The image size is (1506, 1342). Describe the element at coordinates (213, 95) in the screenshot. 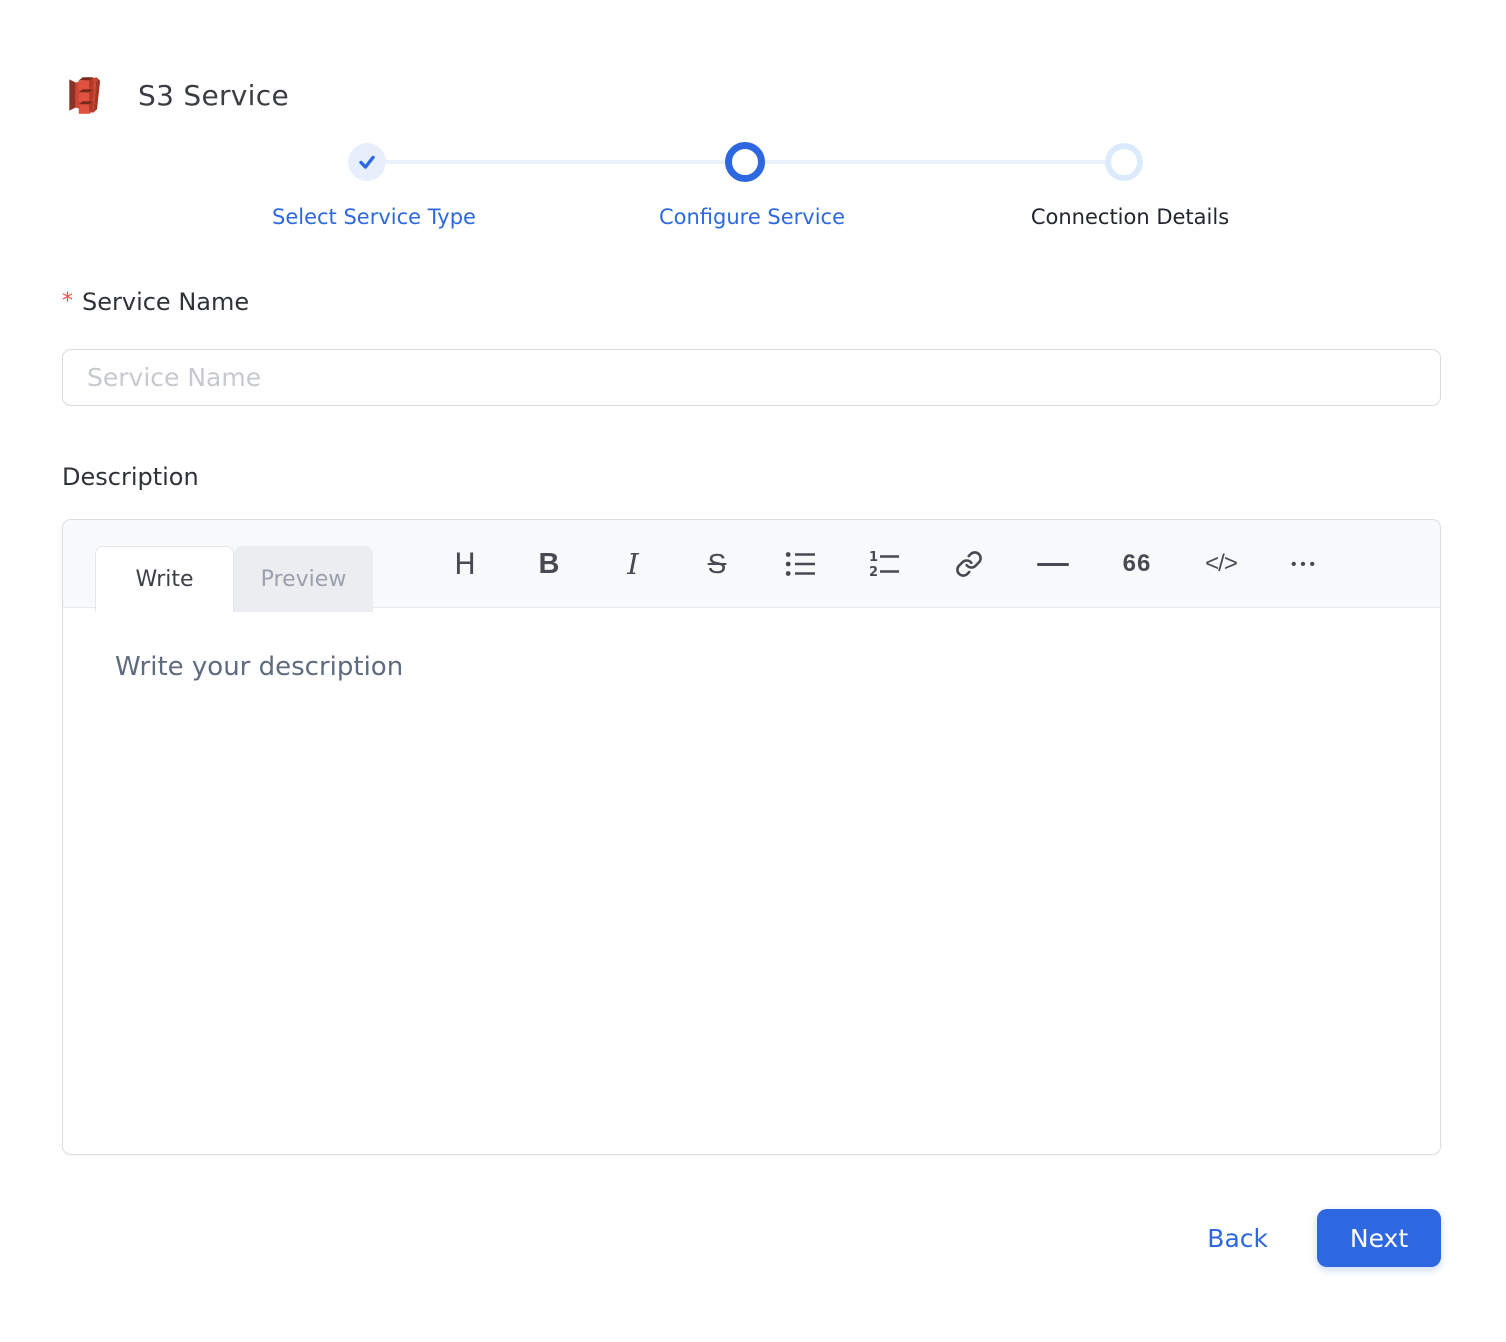

I see `page-title: S3 Service` at that location.